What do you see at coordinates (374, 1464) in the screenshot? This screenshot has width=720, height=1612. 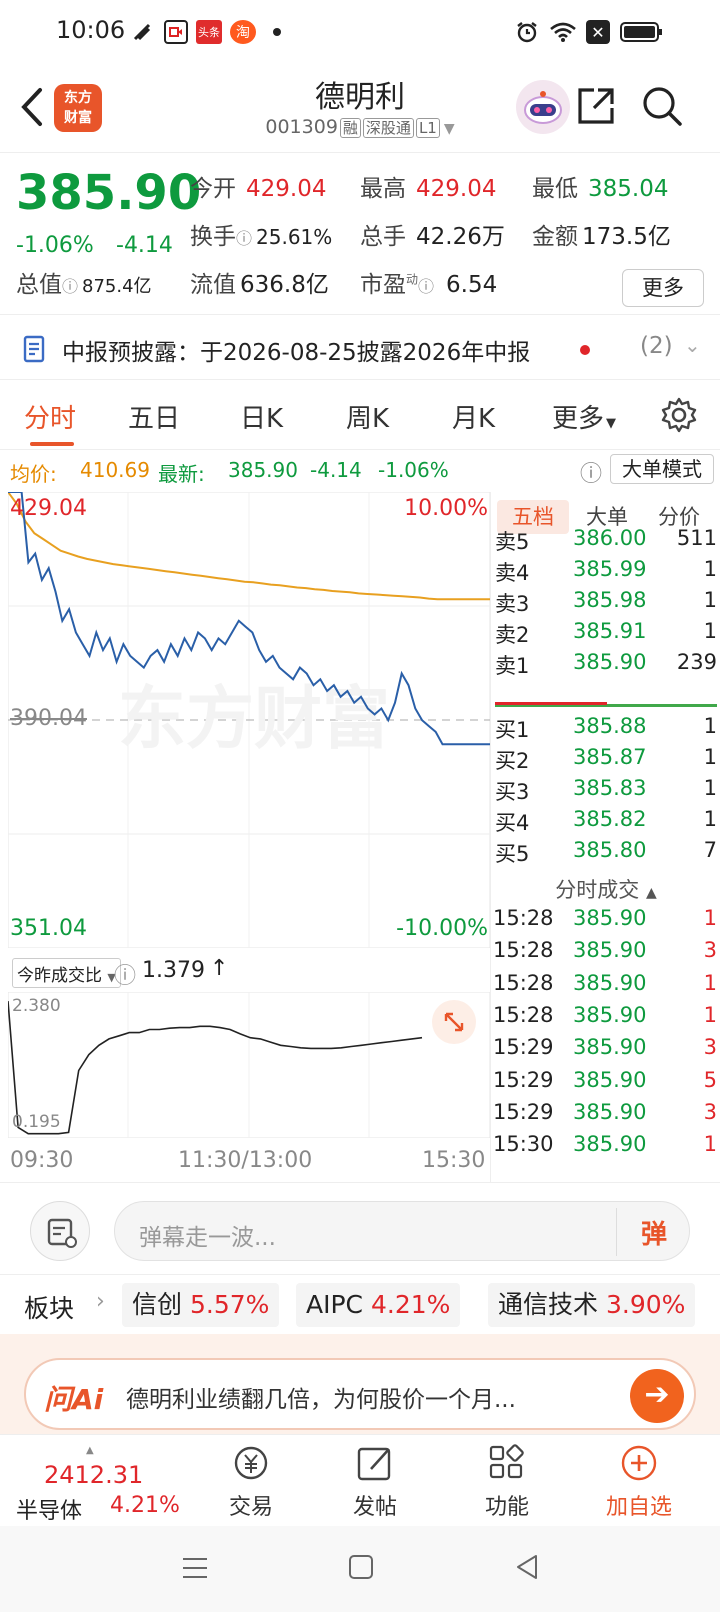 I see `edit-icon` at bounding box center [374, 1464].